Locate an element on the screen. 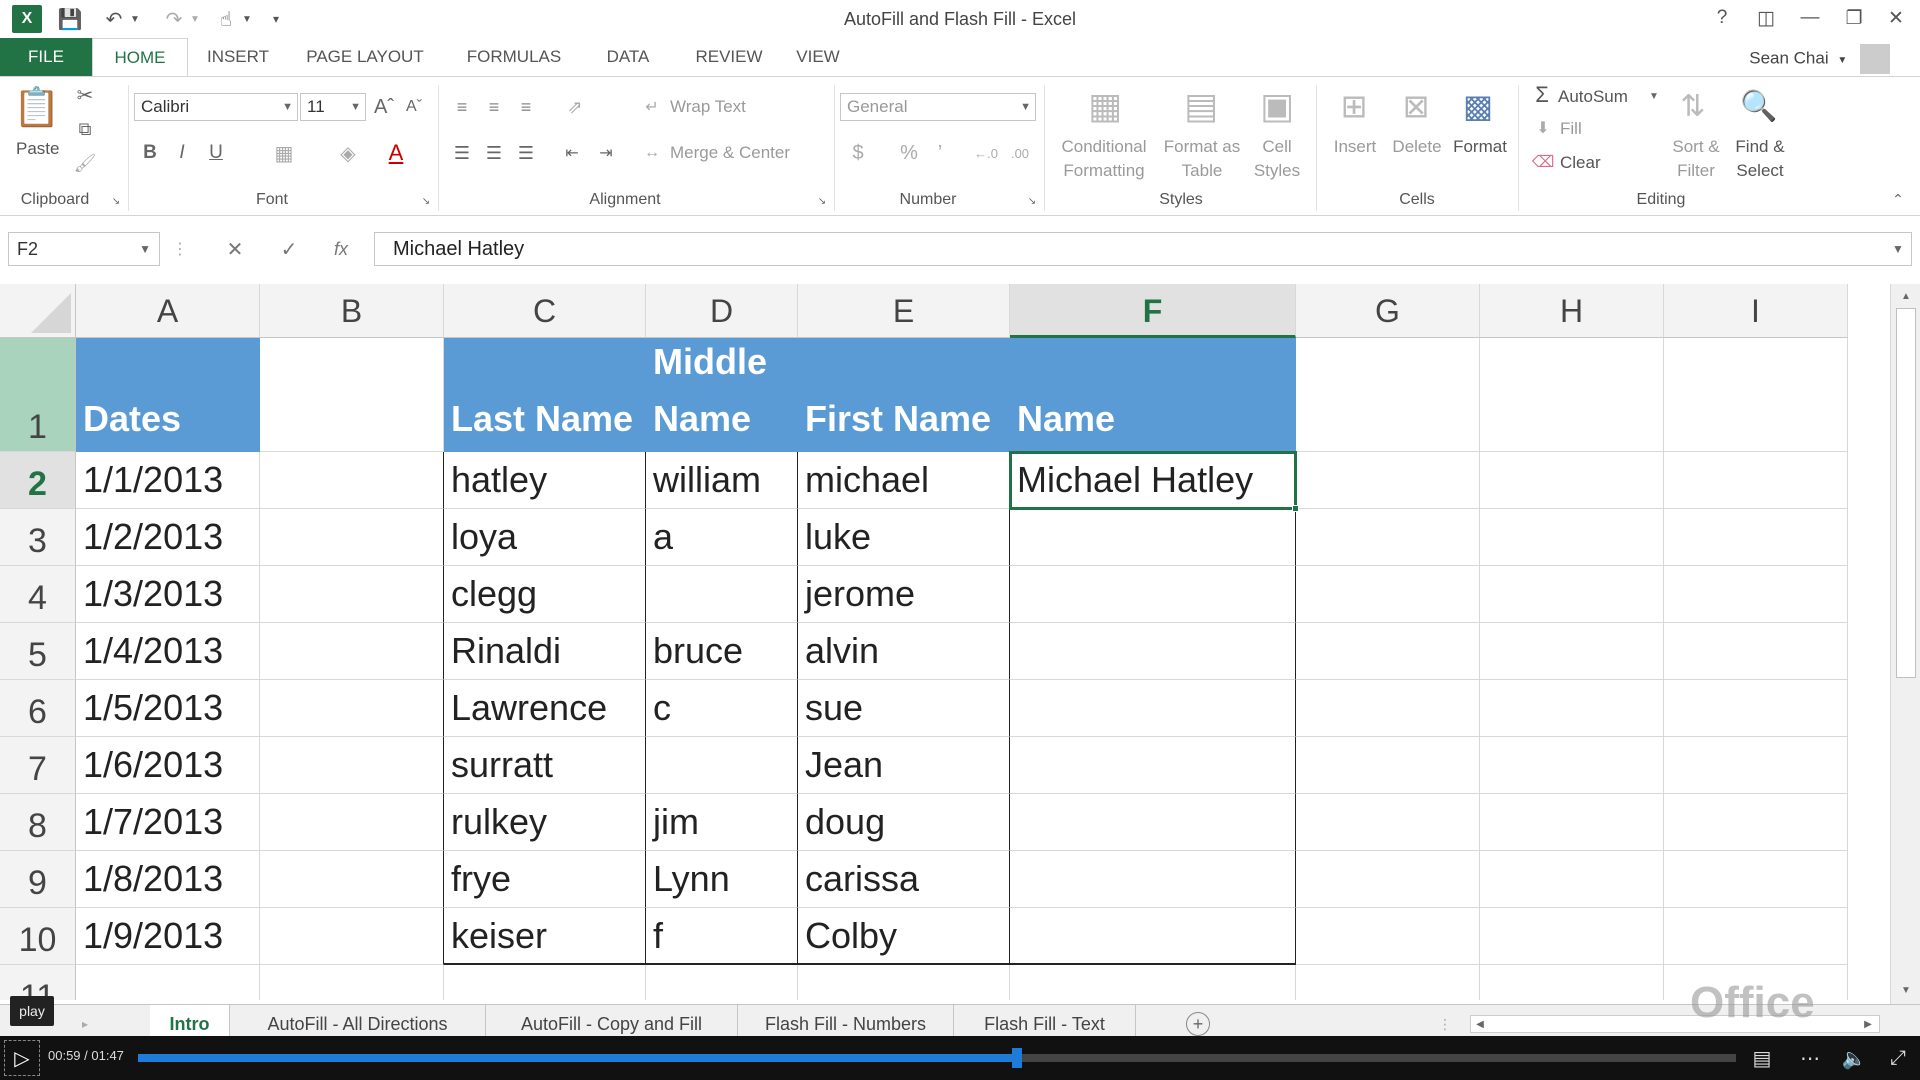 This screenshot has width=1920, height=1080. cell-a8: 1/7/2013 is located at coordinates (168, 822).